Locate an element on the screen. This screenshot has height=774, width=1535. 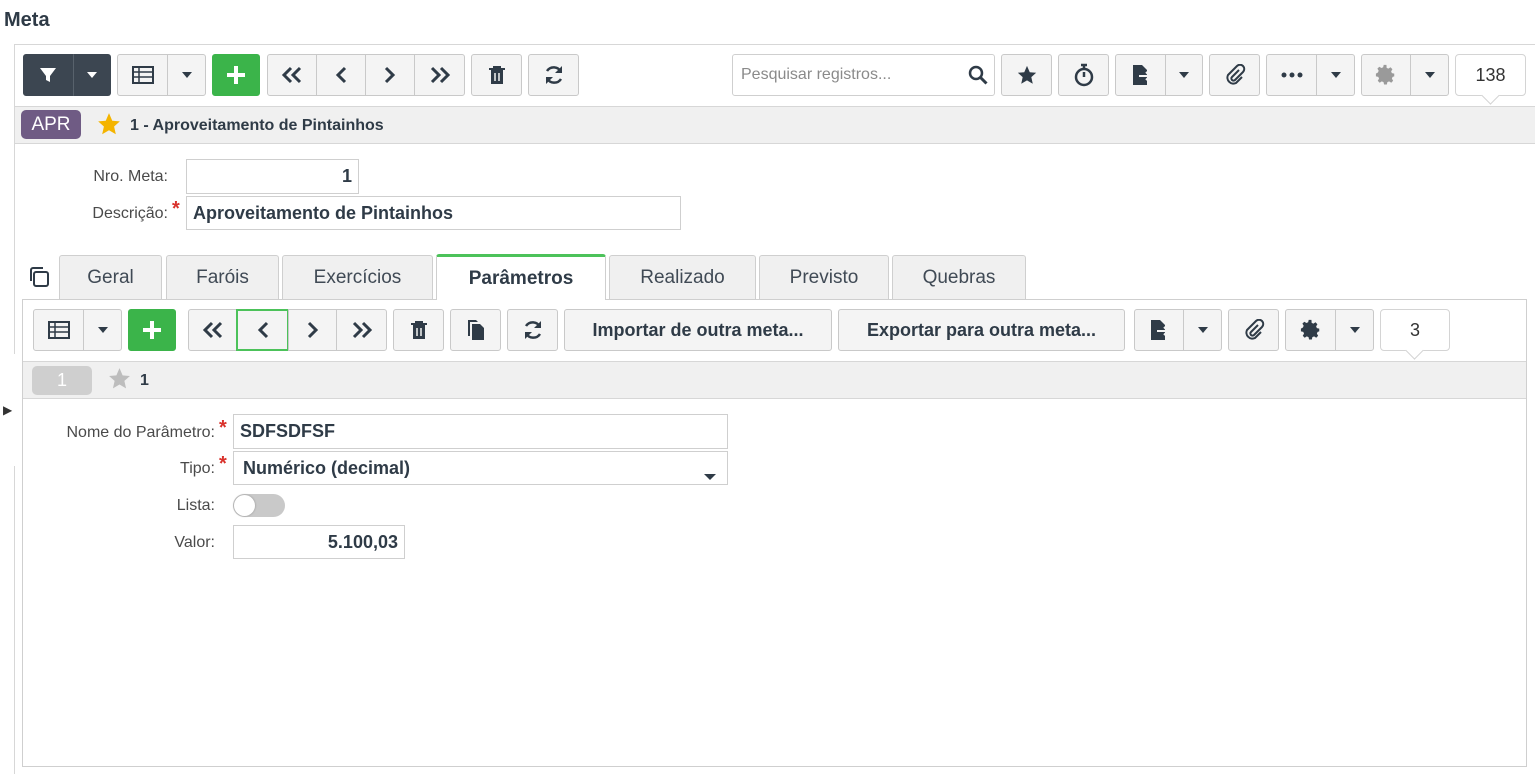
refresh-icon is located at coordinates (553, 75).